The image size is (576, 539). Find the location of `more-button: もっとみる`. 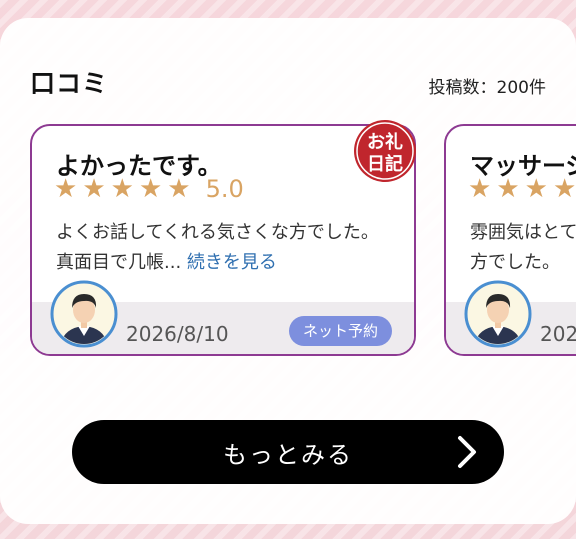

more-button: もっとみる is located at coordinates (288, 452).